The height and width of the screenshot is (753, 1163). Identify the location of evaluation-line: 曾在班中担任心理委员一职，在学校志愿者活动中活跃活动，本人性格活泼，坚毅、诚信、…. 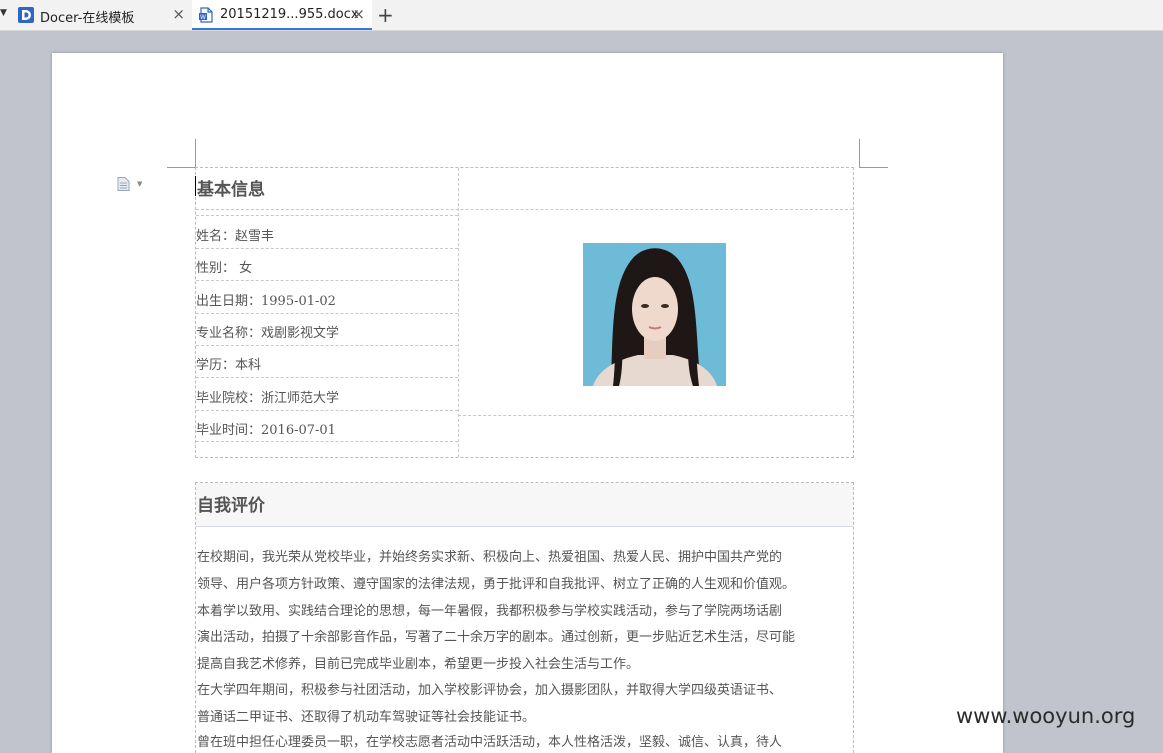
(490, 742).